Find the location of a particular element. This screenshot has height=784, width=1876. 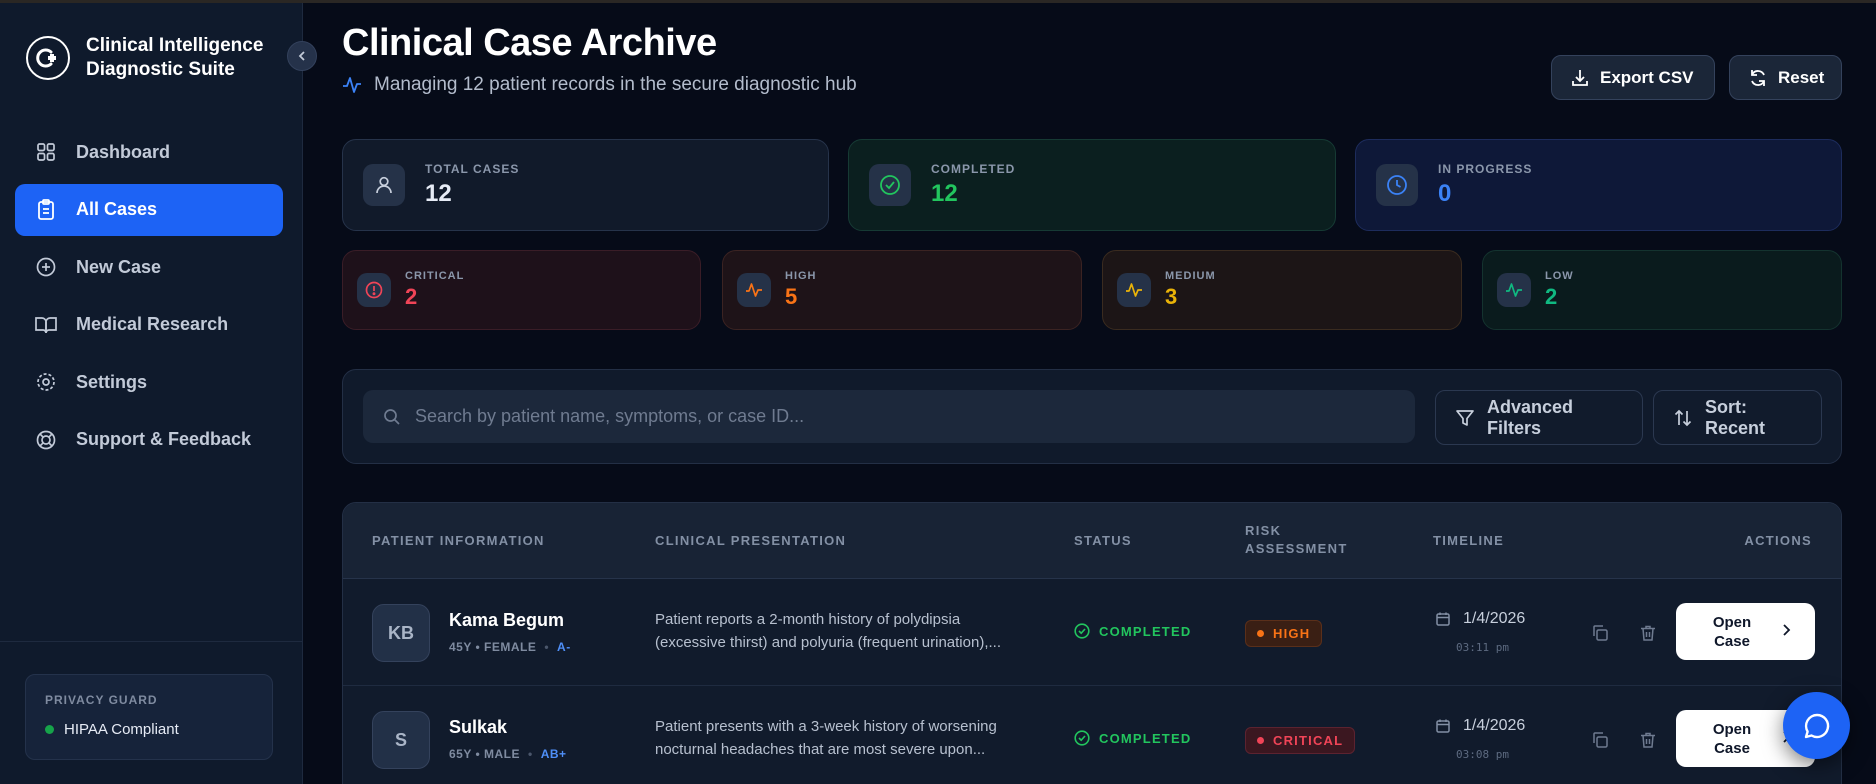

time-label: 03:08 pm is located at coordinates (1482, 754).